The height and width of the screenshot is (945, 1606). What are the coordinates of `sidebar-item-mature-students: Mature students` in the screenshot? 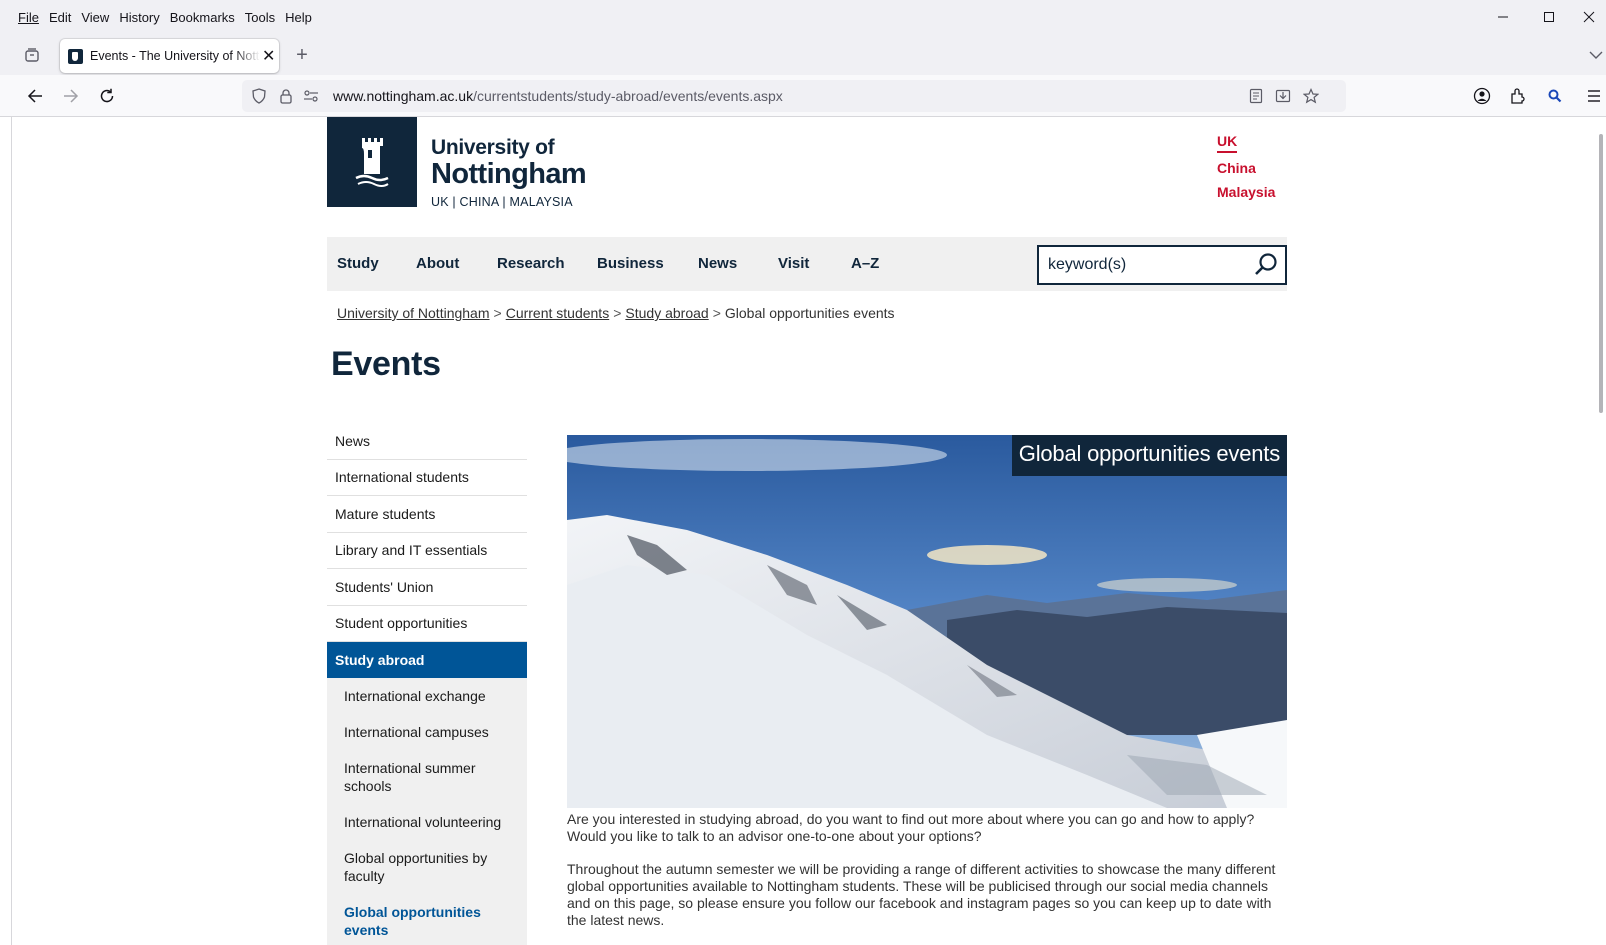 It's located at (427, 514).